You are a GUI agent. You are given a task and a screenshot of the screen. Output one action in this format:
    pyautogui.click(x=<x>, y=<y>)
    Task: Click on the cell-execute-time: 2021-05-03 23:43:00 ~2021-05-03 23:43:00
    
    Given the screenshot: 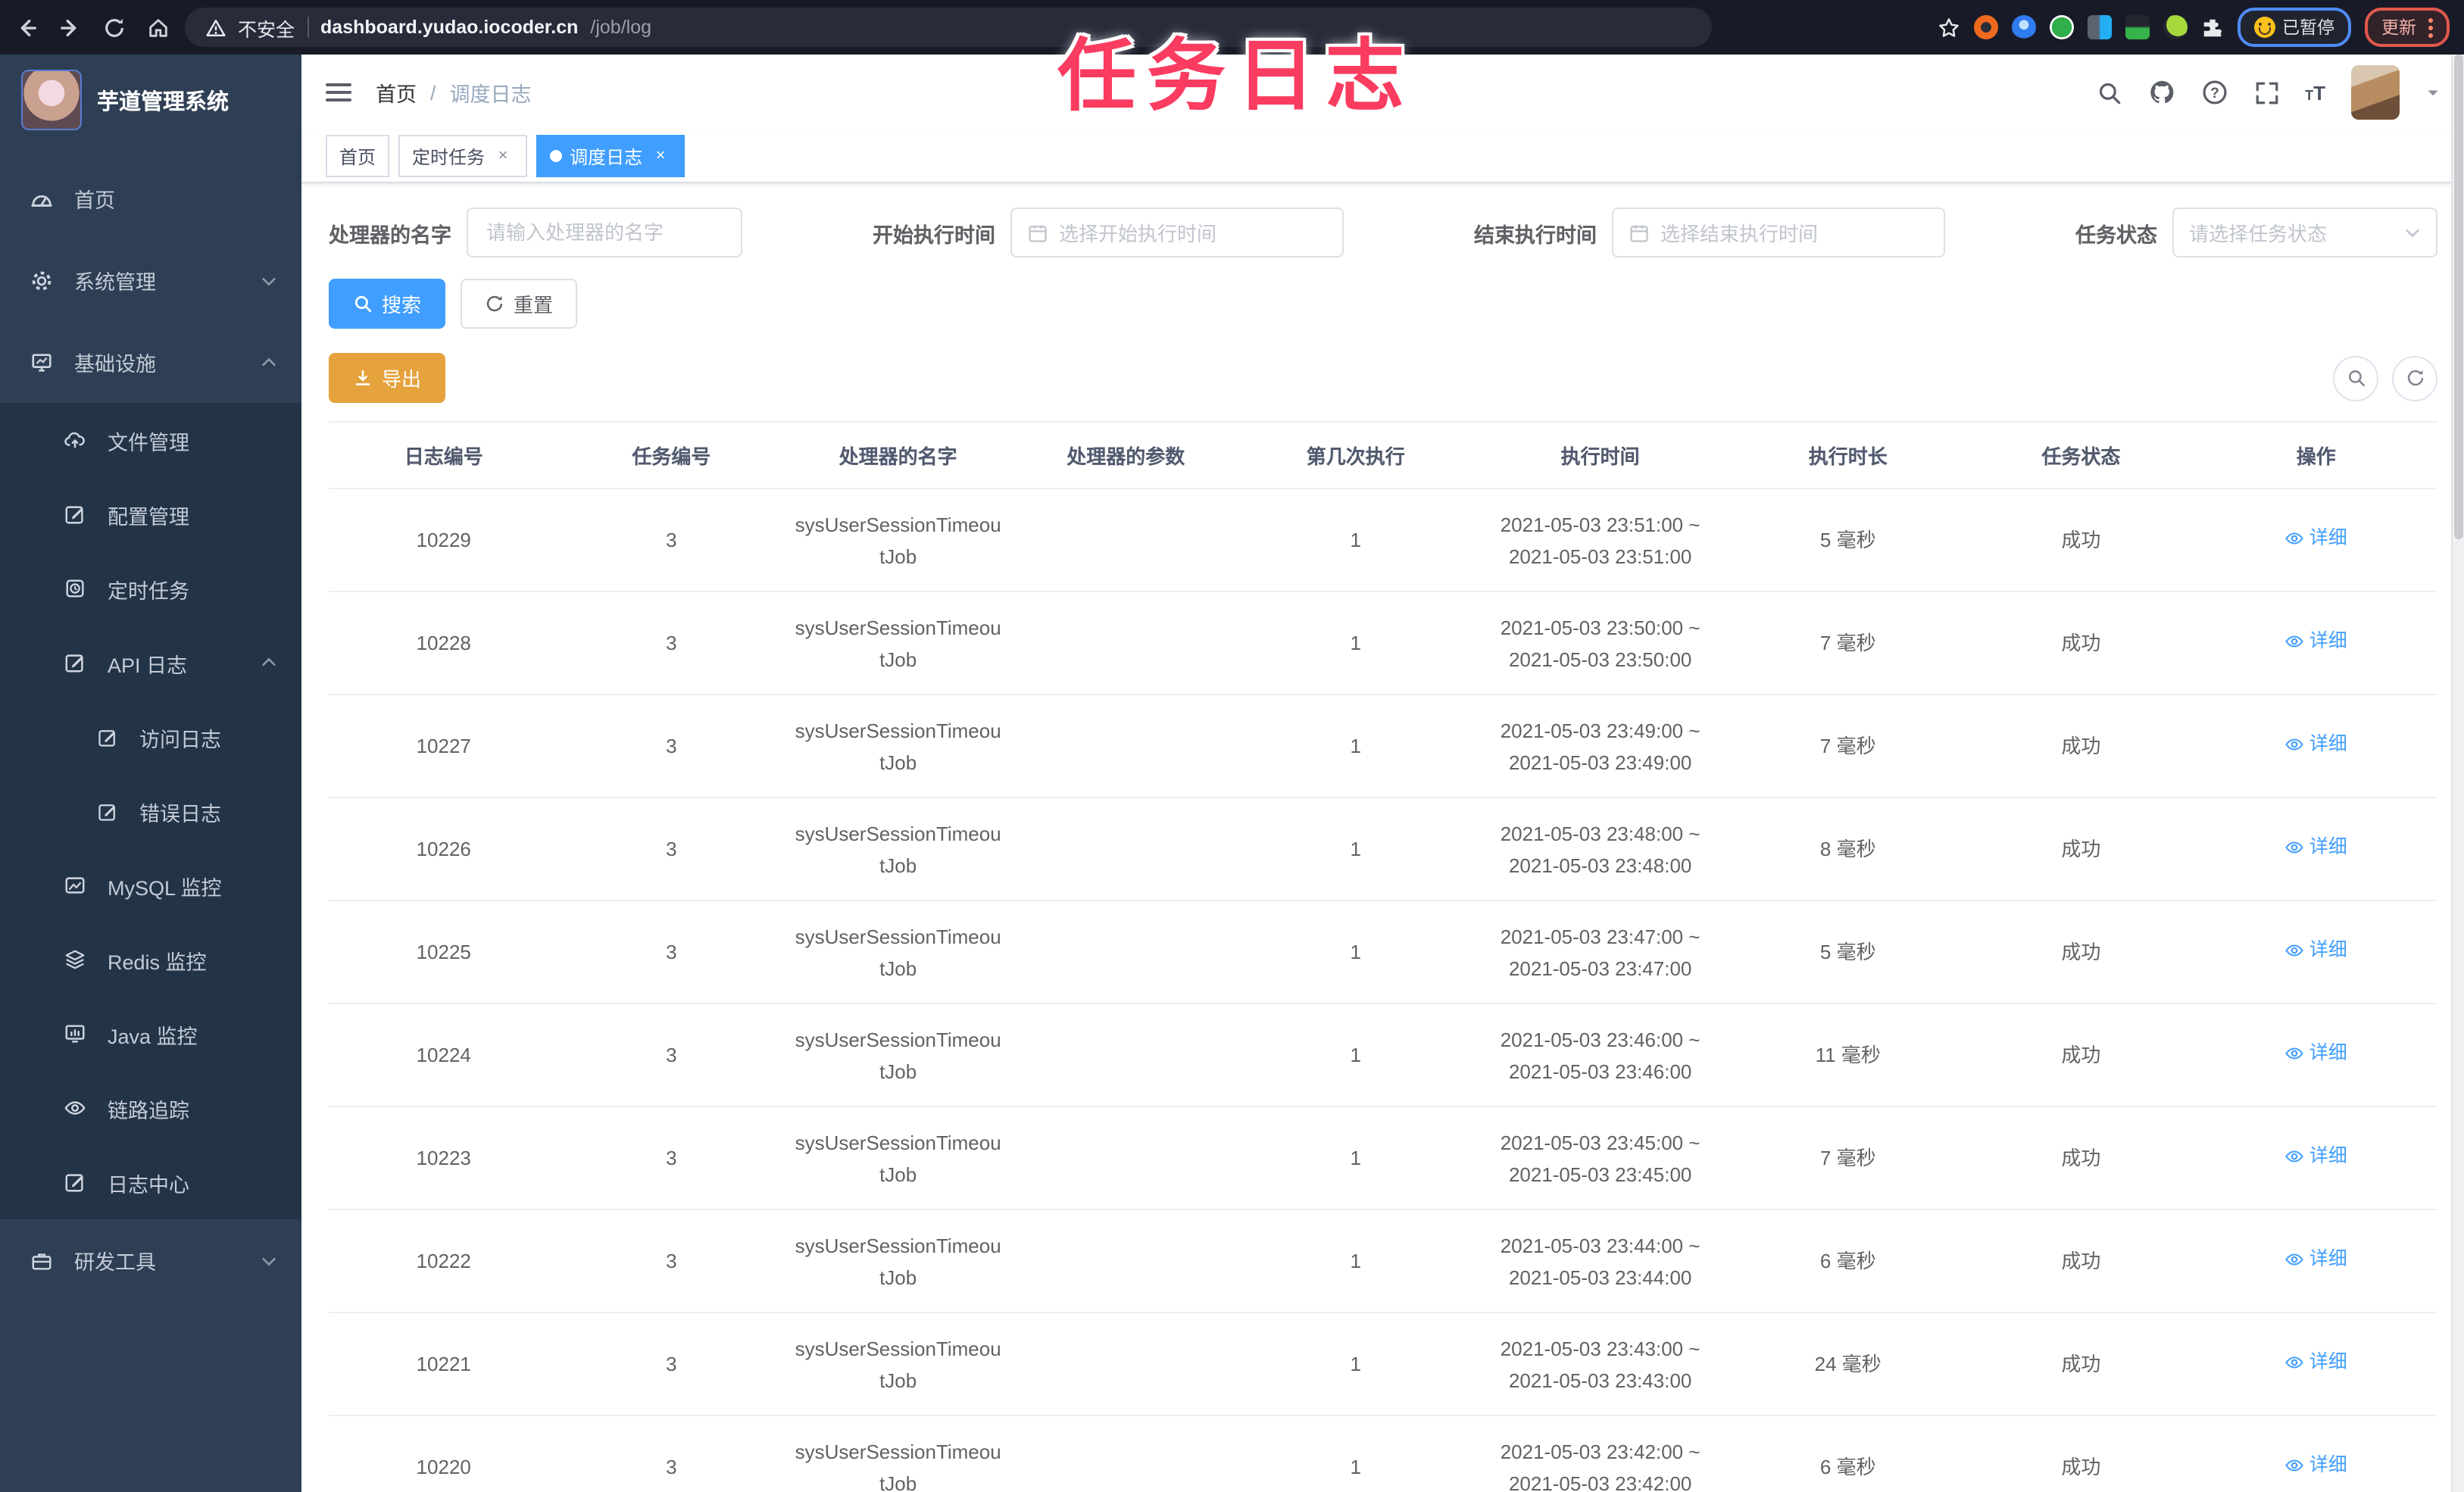 What is the action you would take?
    pyautogui.click(x=1600, y=1364)
    